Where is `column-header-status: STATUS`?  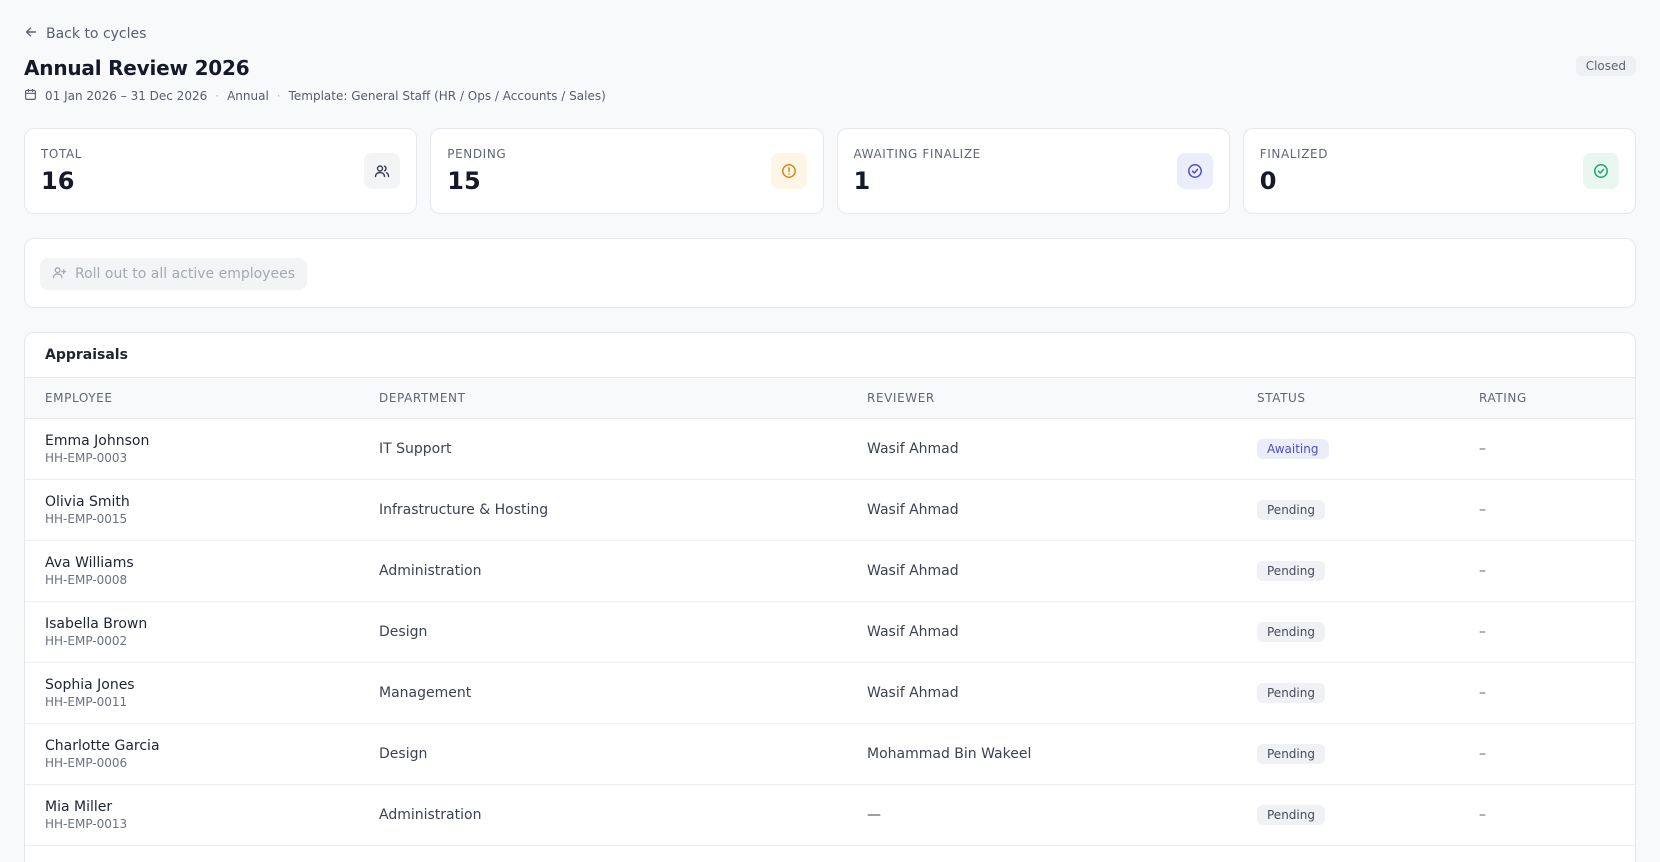 column-header-status: STATUS is located at coordinates (1281, 398).